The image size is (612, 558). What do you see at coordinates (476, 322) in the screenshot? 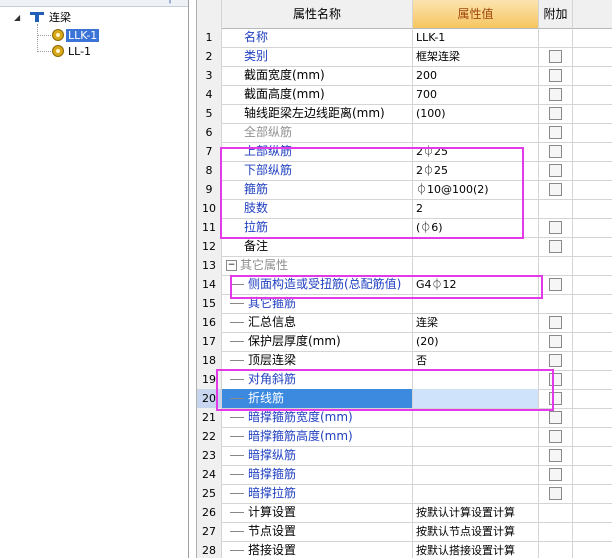
I see `property-value-cell: 连梁` at bounding box center [476, 322].